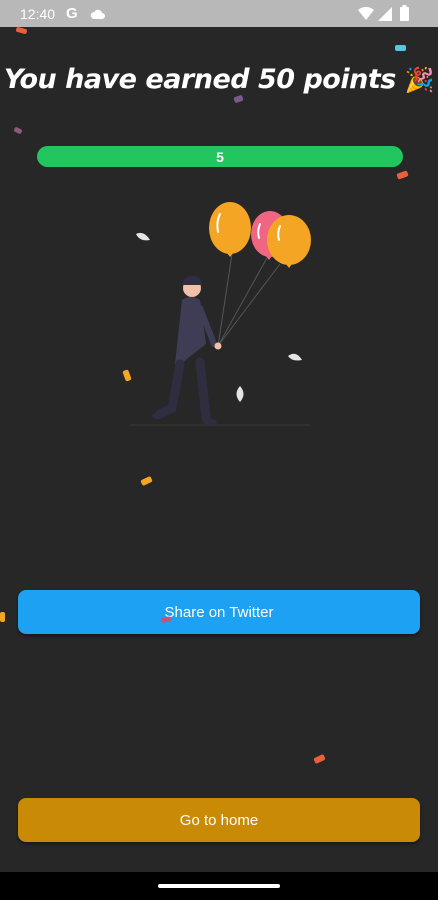  I want to click on cloud-icon, so click(98, 16).